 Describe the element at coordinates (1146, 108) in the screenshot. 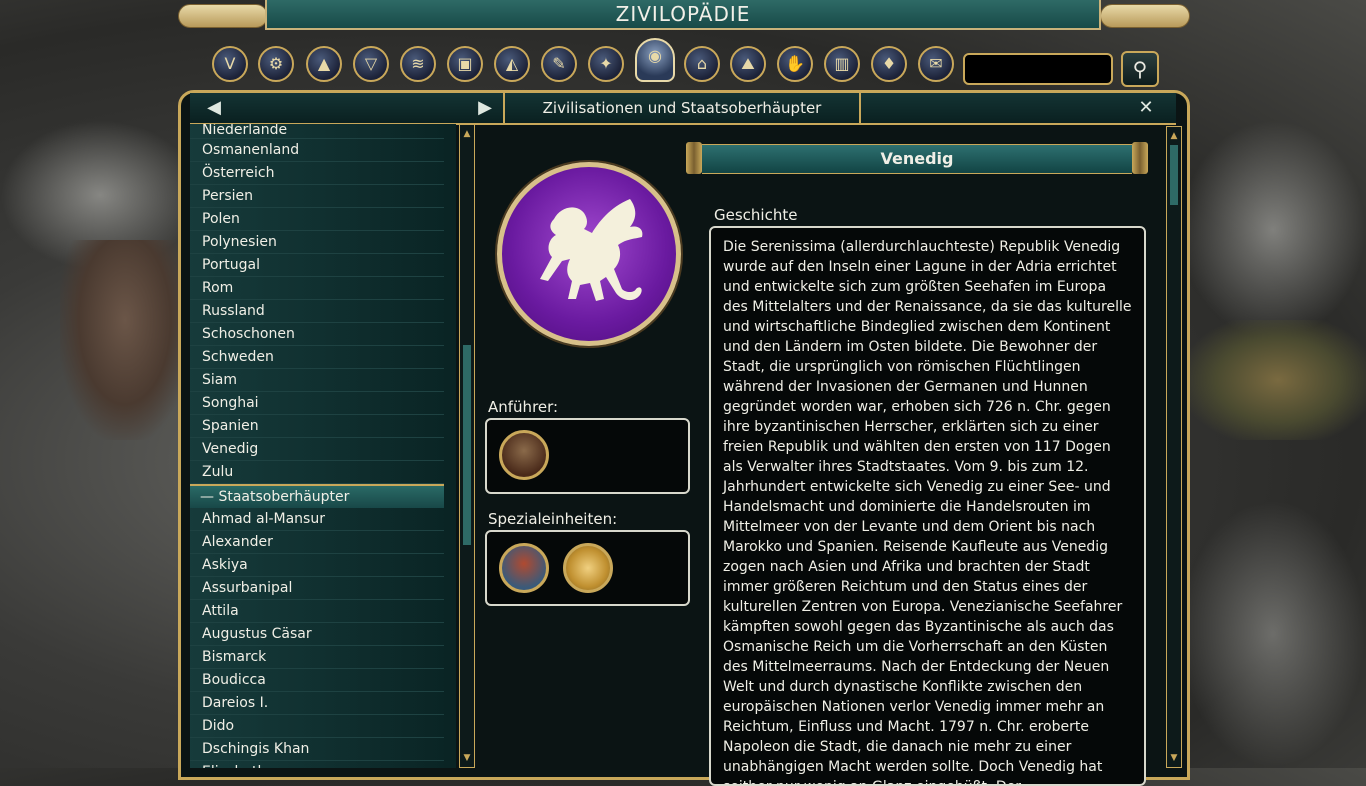

I see `close-icon: ✕` at that location.